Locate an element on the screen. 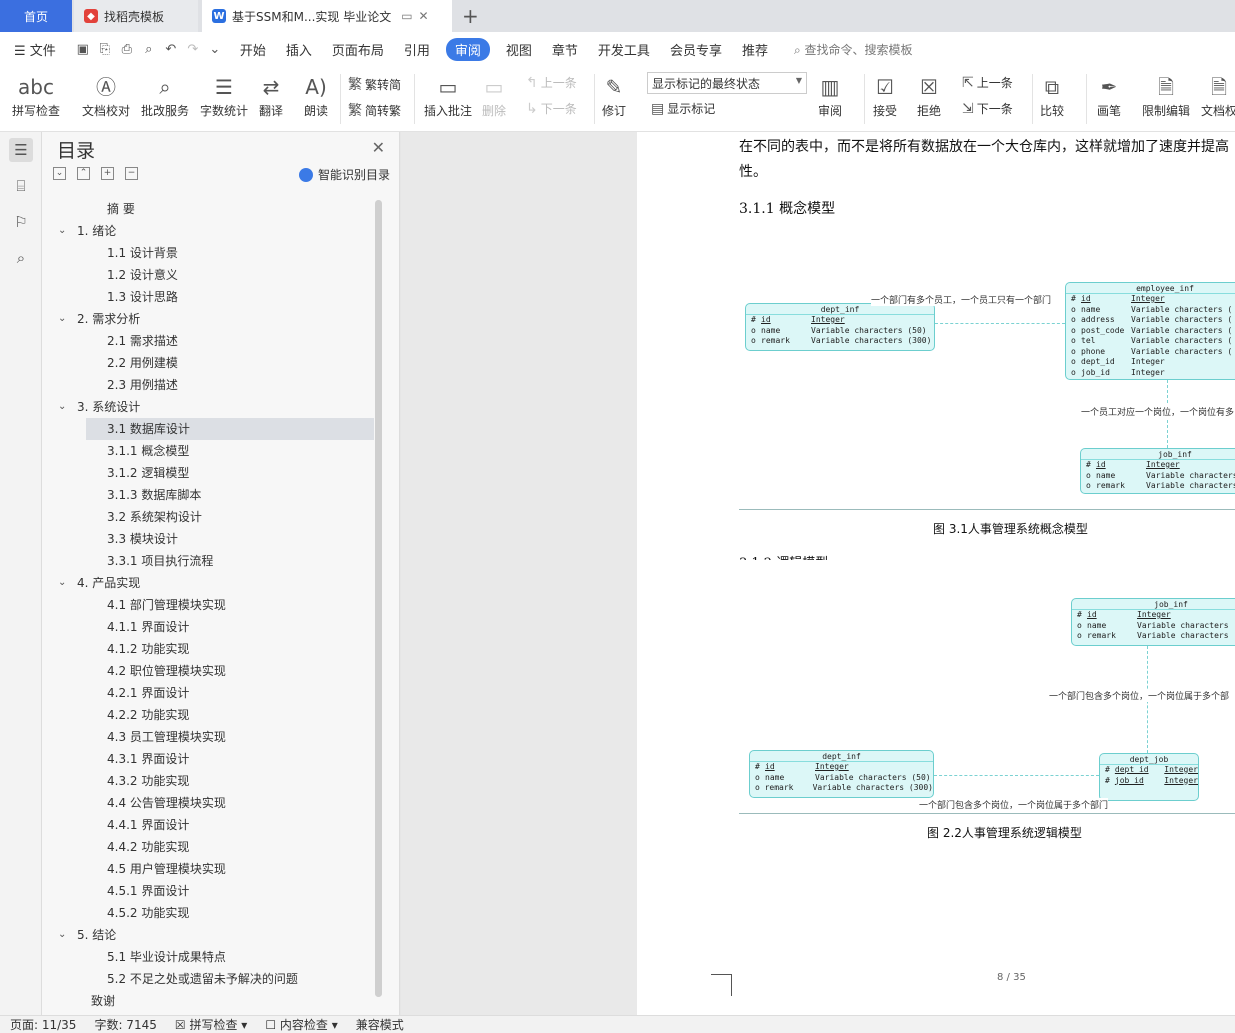 This screenshot has height=1033, width=1235. scrollbar-thumb is located at coordinates (378, 598).